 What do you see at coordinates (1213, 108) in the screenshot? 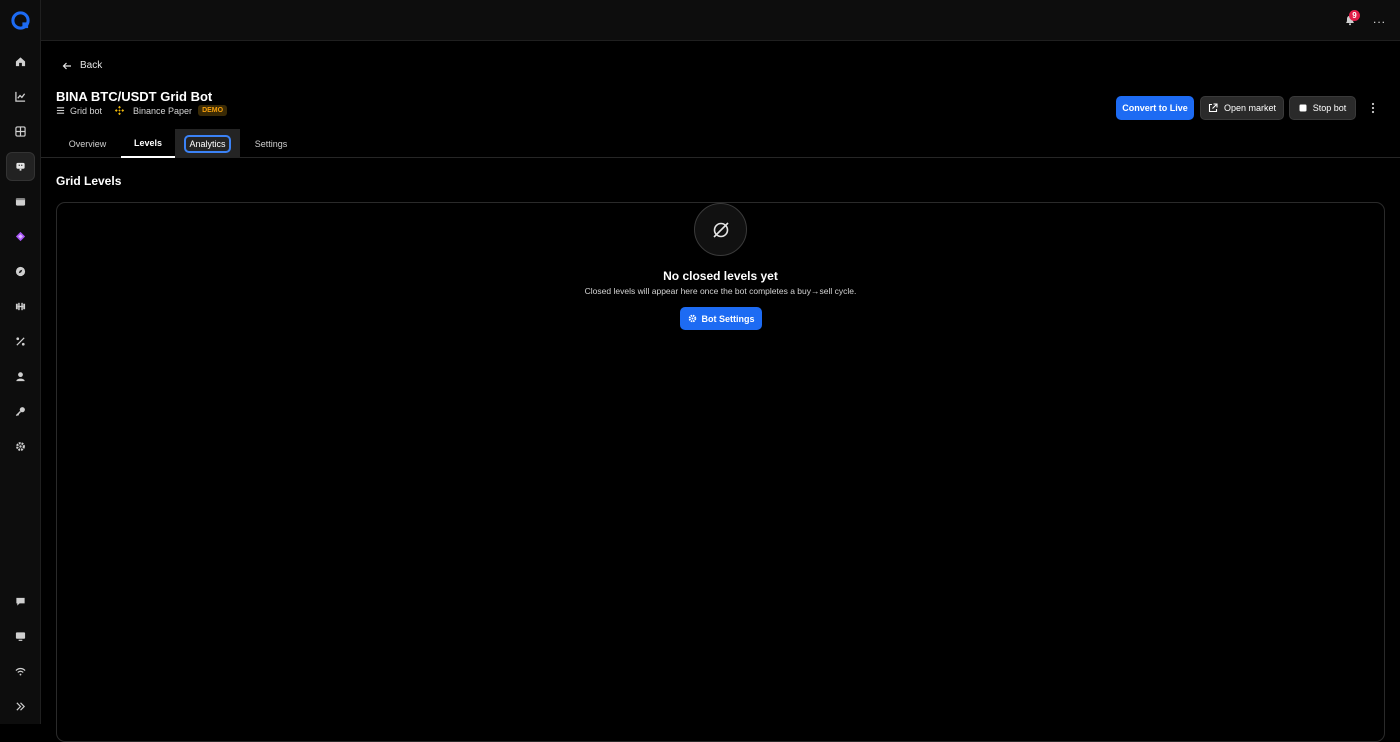
I see `external-link-icon` at bounding box center [1213, 108].